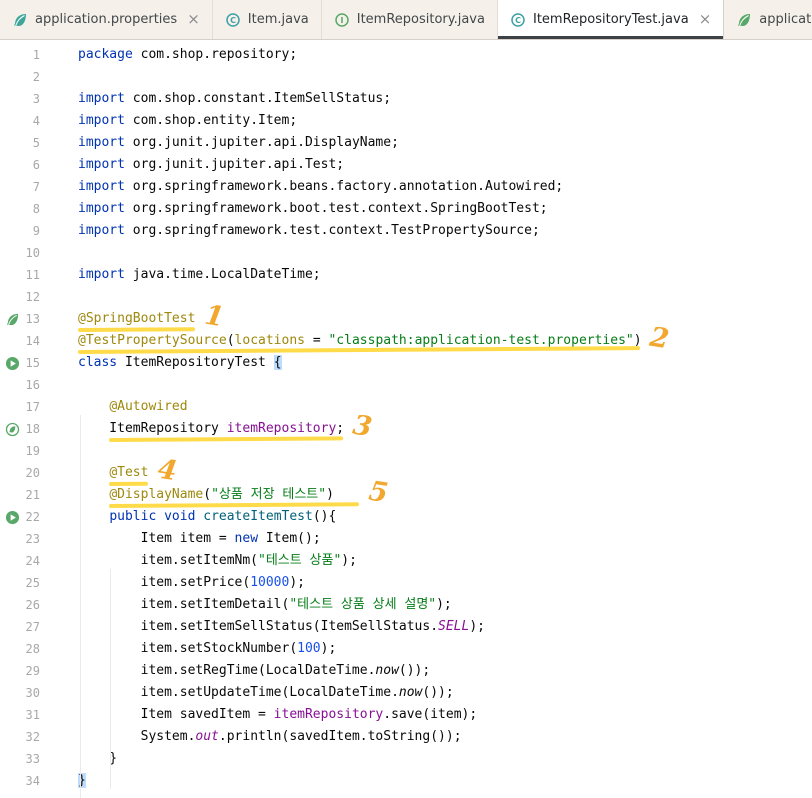 This screenshot has height=798, width=812. Describe the element at coordinates (32, 517) in the screenshot. I see `line-number: 22` at that location.